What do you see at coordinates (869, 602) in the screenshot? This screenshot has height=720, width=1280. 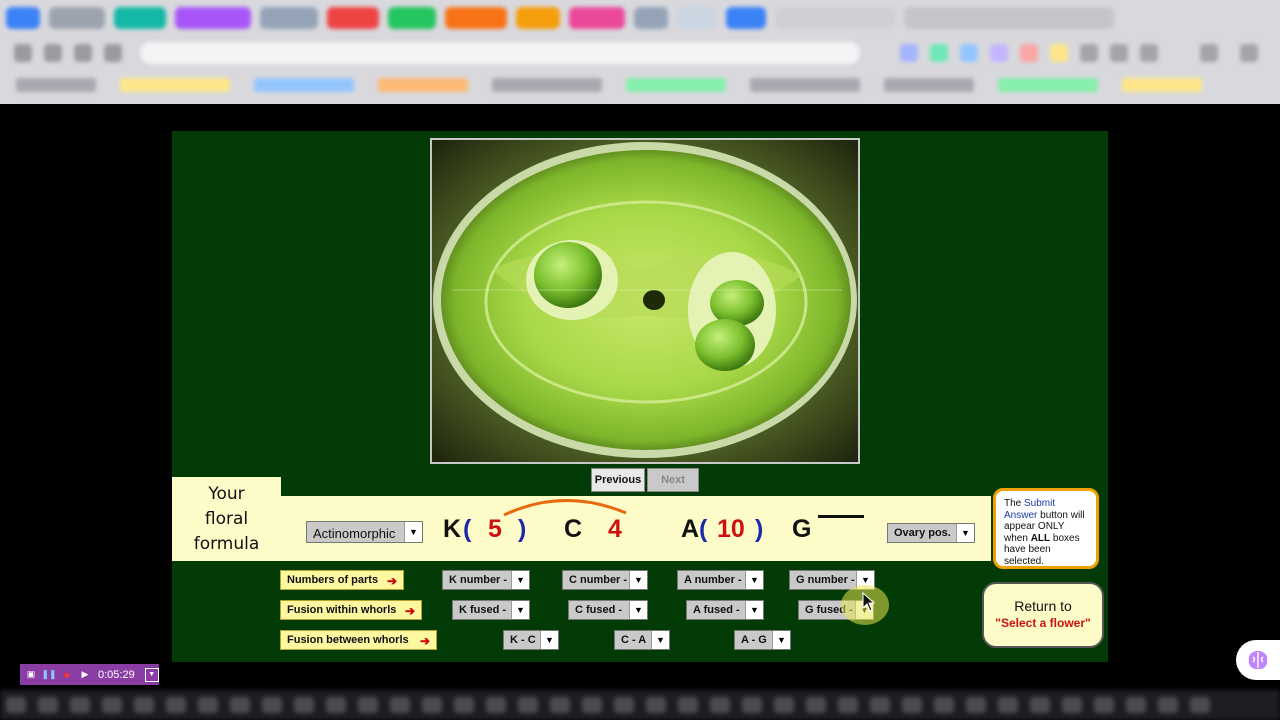 I see `mouse-pointer-icon` at bounding box center [869, 602].